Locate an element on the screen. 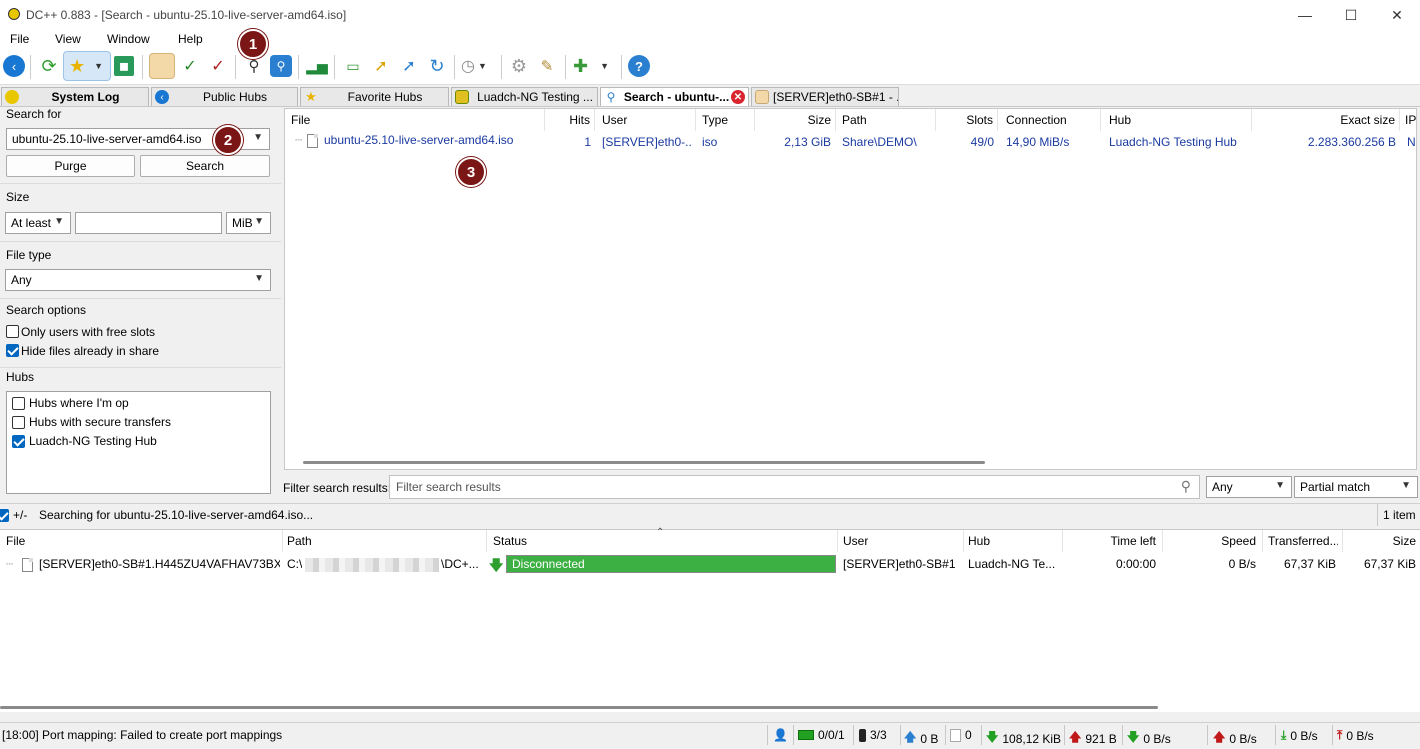 Image resolution: width=1420 pixels, height=749 pixels. transfer-user: [SERVER]eth0-SB#1 is located at coordinates (899, 564).